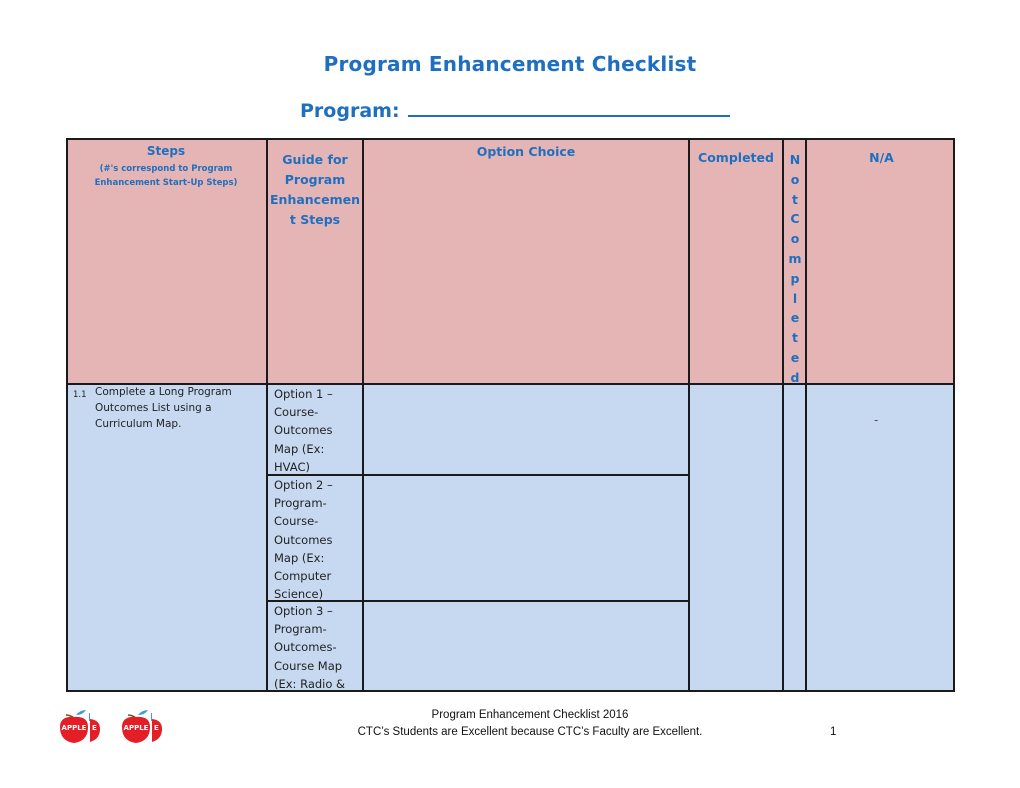 The height and width of the screenshot is (788, 1020). What do you see at coordinates (568, 107) in the screenshot?
I see `program-blank-input` at bounding box center [568, 107].